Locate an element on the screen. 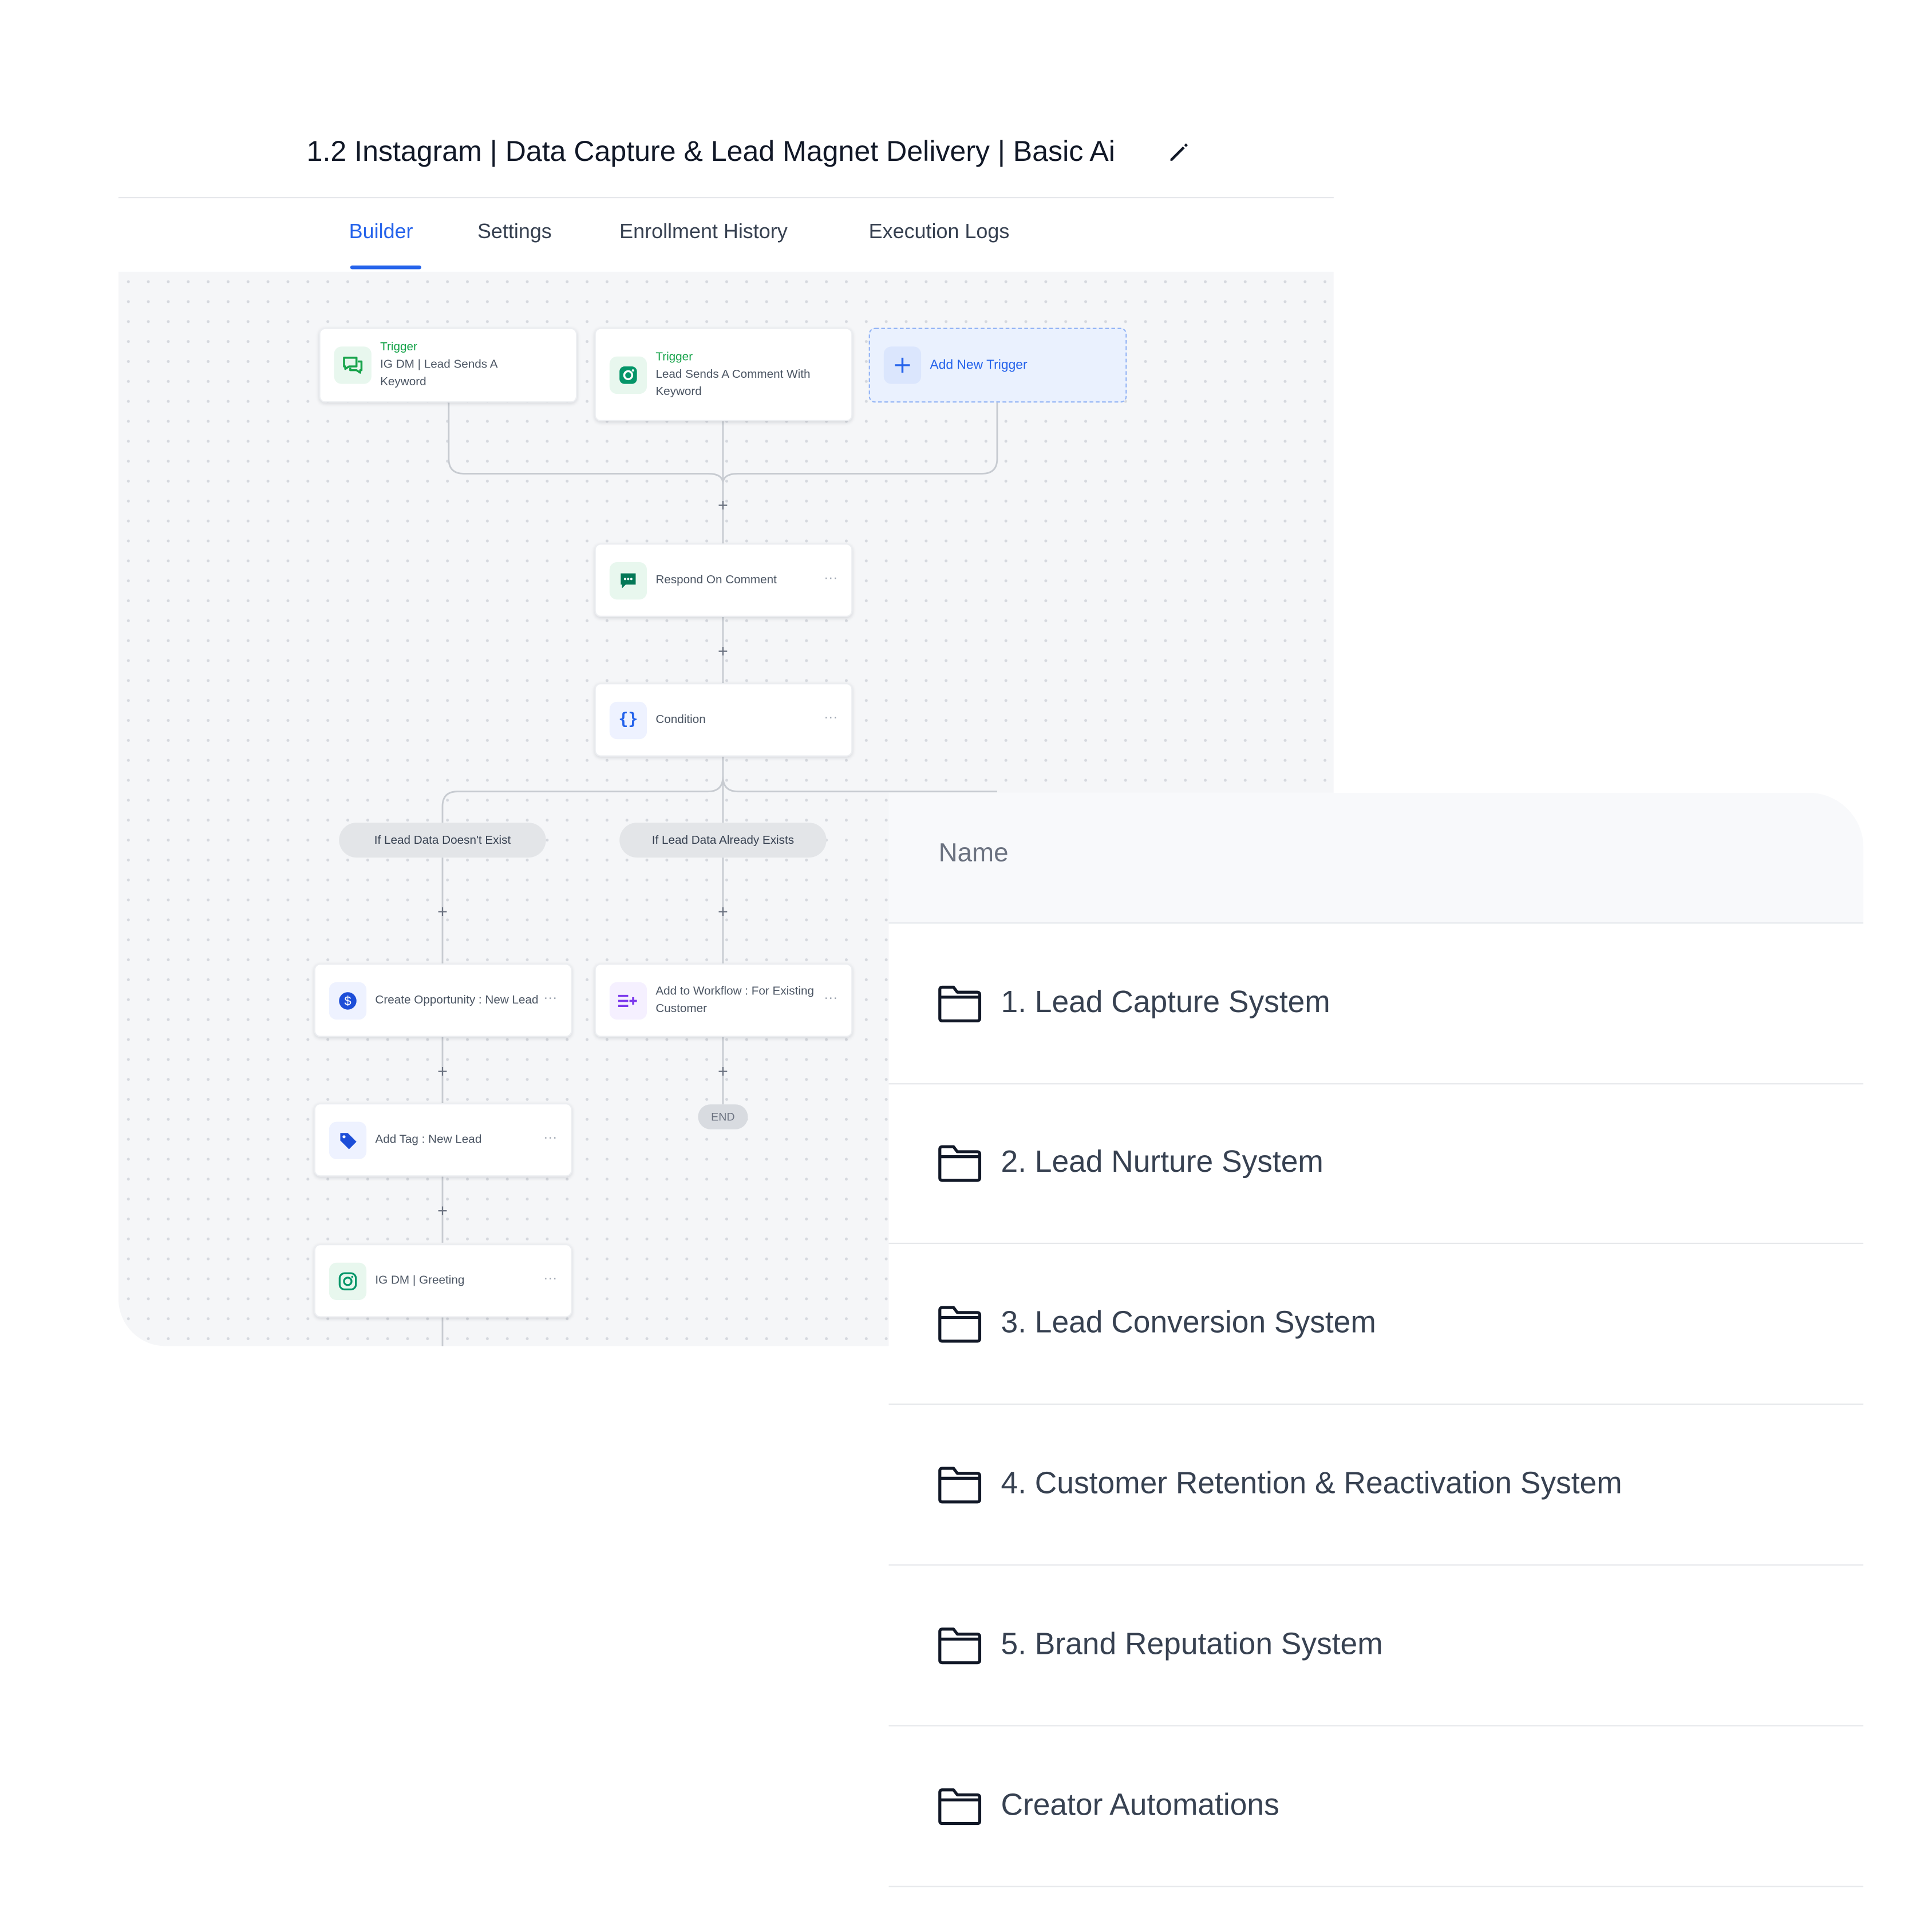  branch-lead-data-doesnt-exist: If Lead Data Doesn't Exist is located at coordinates (442, 840).